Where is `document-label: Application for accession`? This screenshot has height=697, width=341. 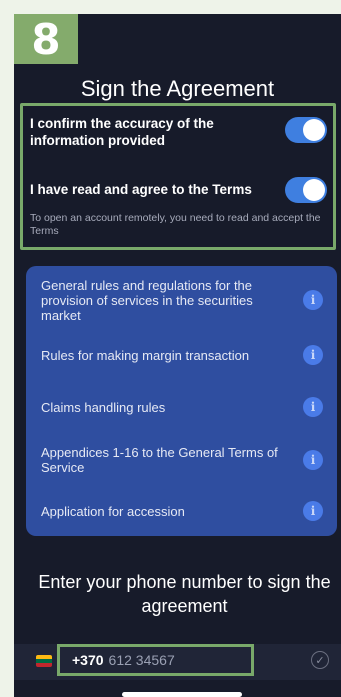 document-label: Application for accession is located at coordinates (113, 511).